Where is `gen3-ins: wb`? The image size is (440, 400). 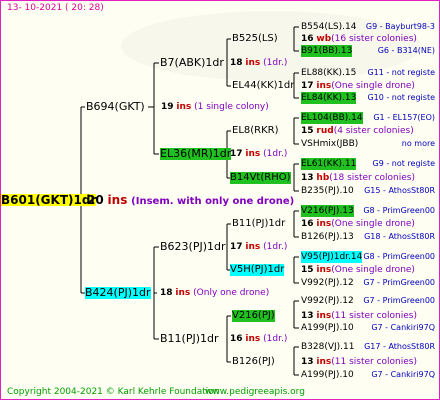
gen3-ins: wb is located at coordinates (324, 39).